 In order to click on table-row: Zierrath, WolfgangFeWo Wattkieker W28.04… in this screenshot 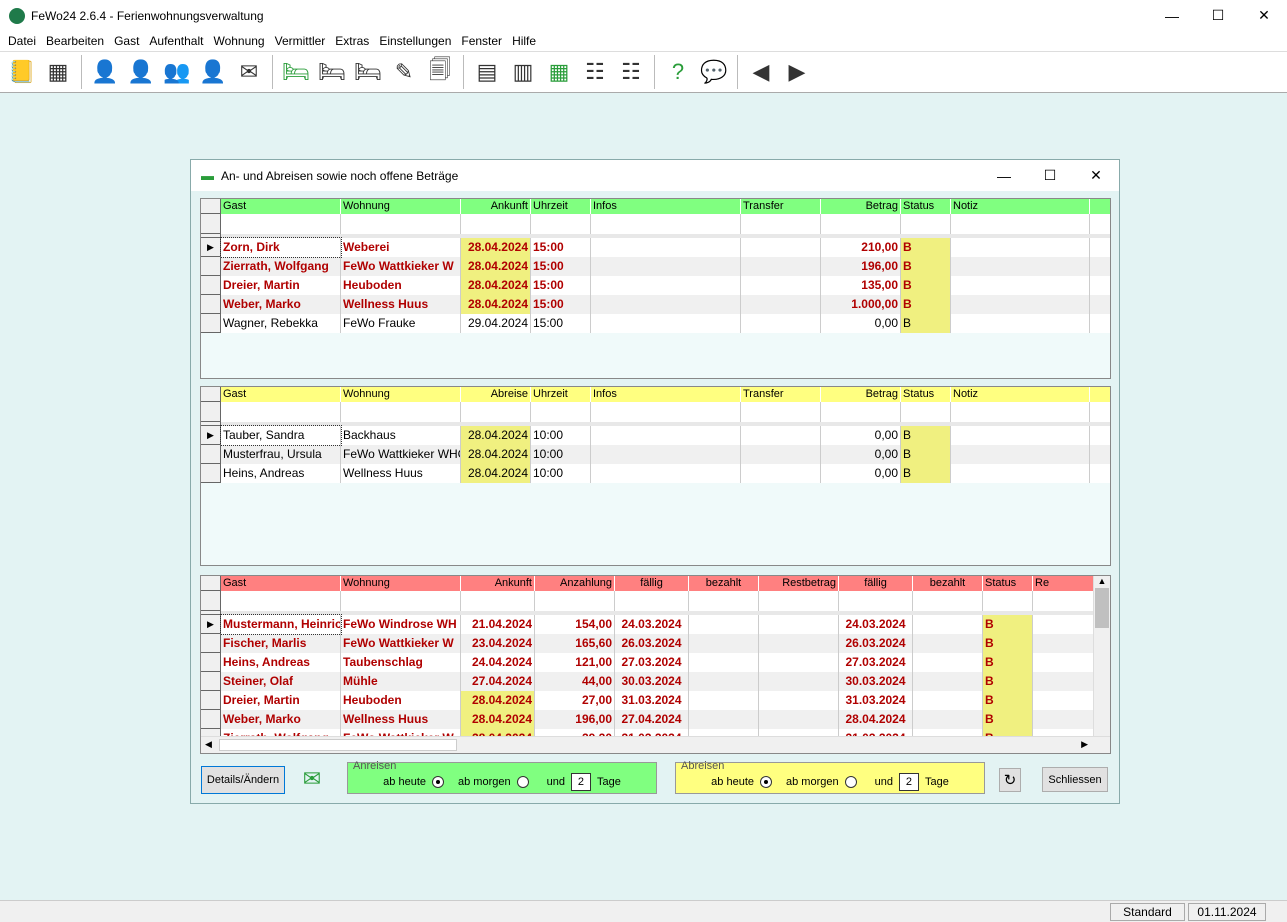, I will do `click(655, 266)`.